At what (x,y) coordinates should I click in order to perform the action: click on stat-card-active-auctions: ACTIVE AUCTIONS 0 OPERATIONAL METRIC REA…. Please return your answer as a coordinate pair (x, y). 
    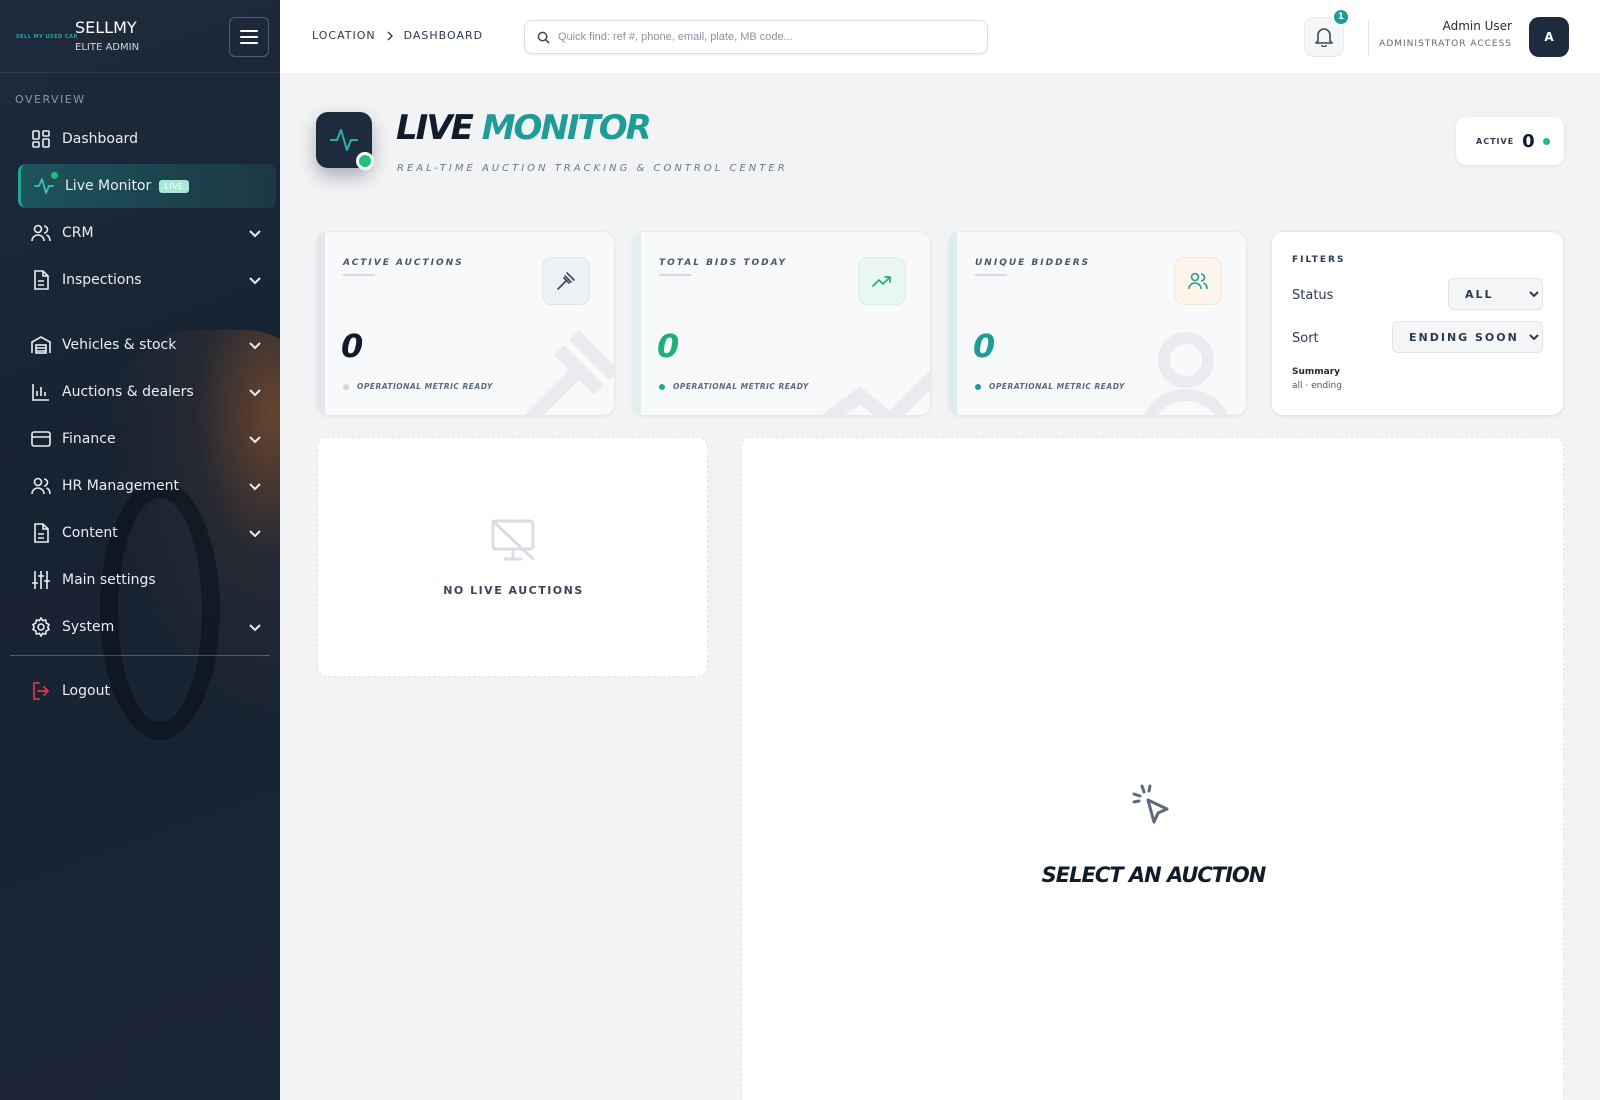
    Looking at the image, I should click on (465, 323).